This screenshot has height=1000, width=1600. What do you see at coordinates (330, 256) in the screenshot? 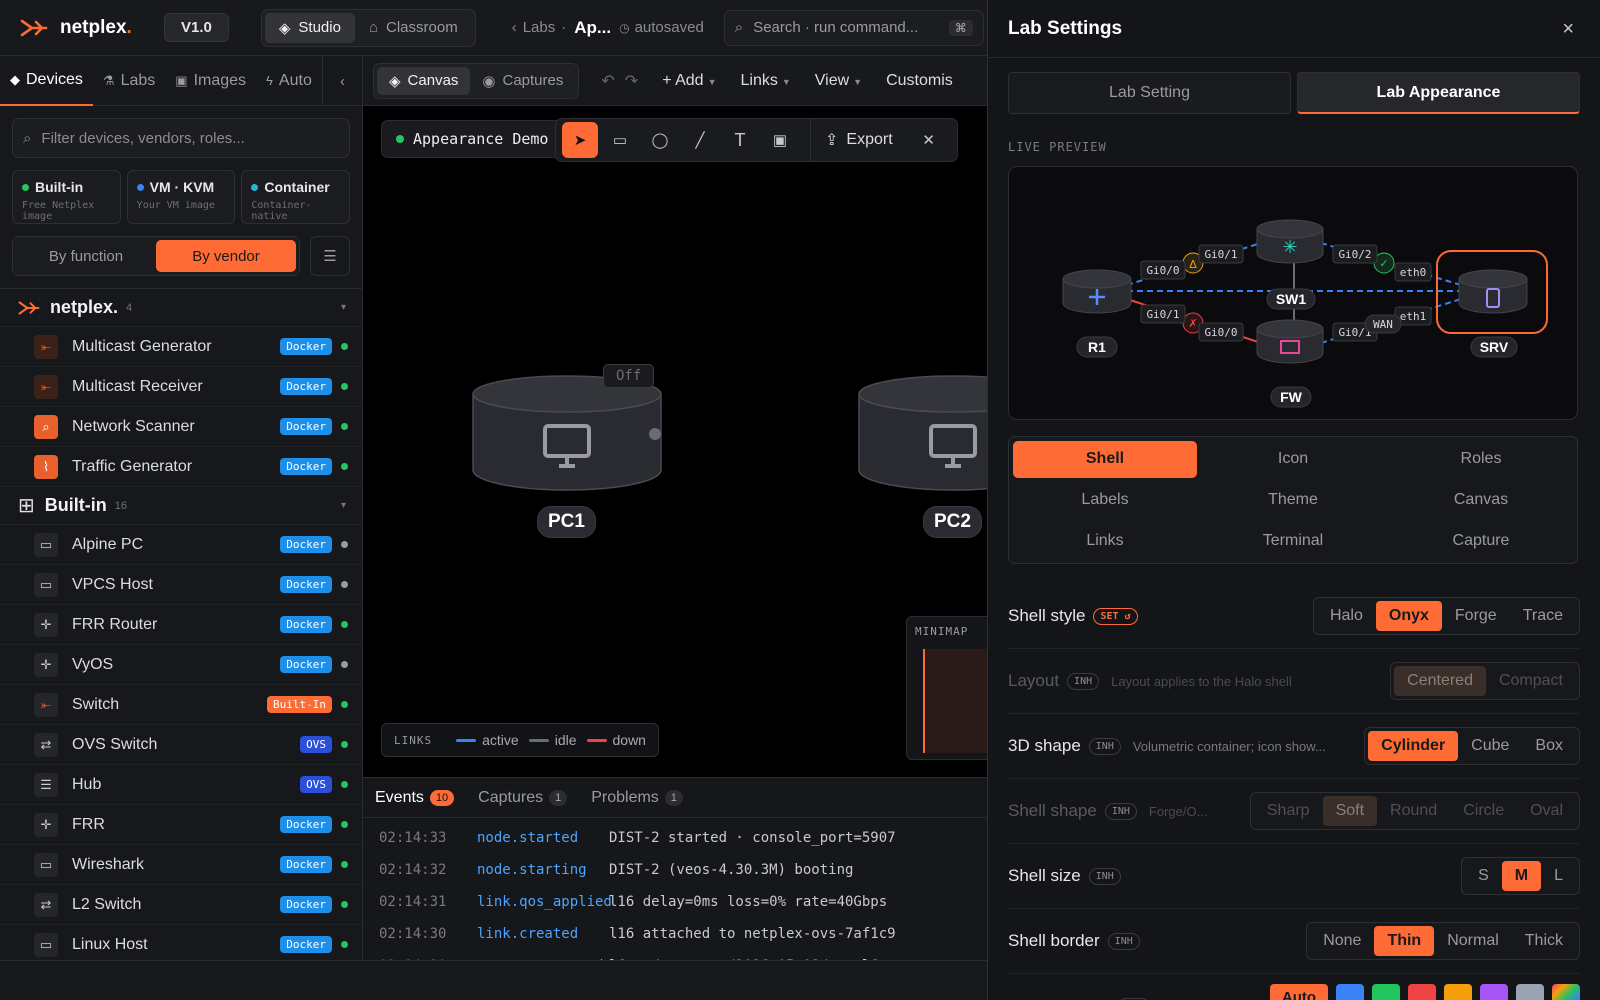
I see `list-options-button: ☰` at bounding box center [330, 256].